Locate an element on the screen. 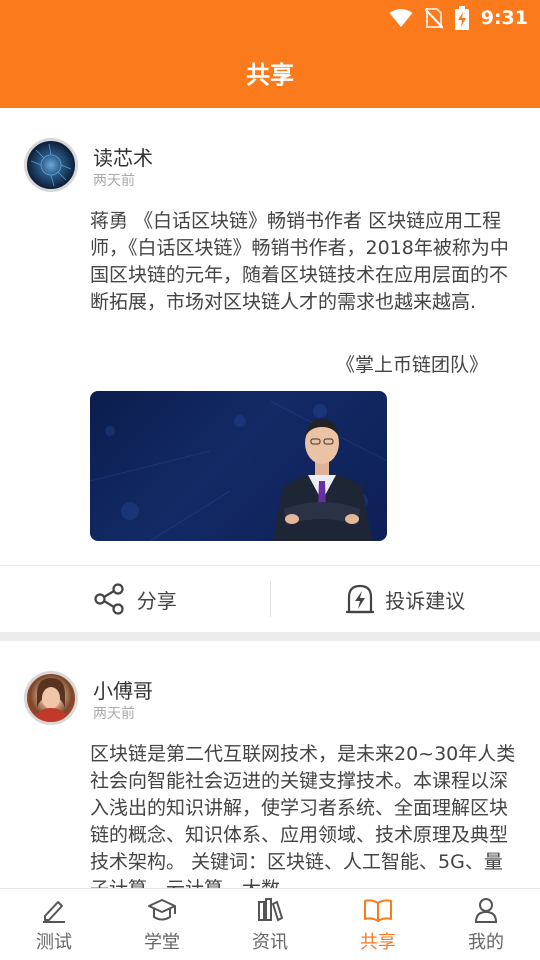  app-bar: 共享 is located at coordinates (270, 72).